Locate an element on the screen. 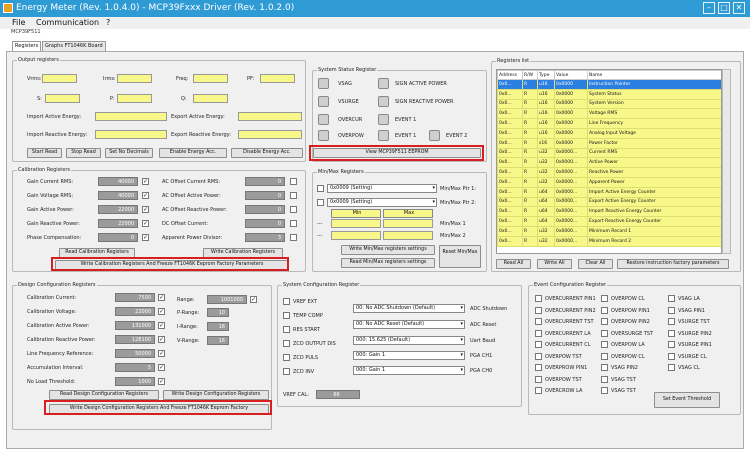 The height and width of the screenshot is (456, 750). gain-active-checkbox: ✓ is located at coordinates (145, 209).